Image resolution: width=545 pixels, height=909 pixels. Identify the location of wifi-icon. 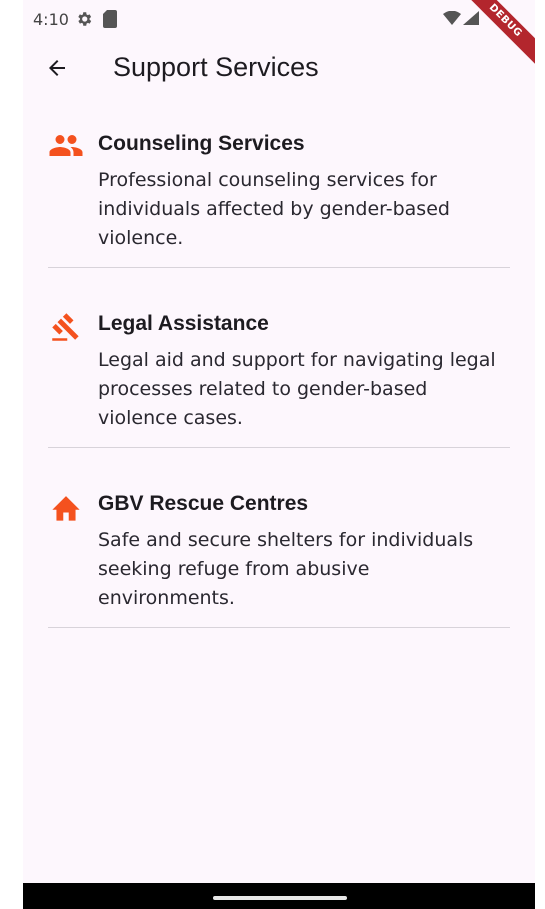
(452, 20).